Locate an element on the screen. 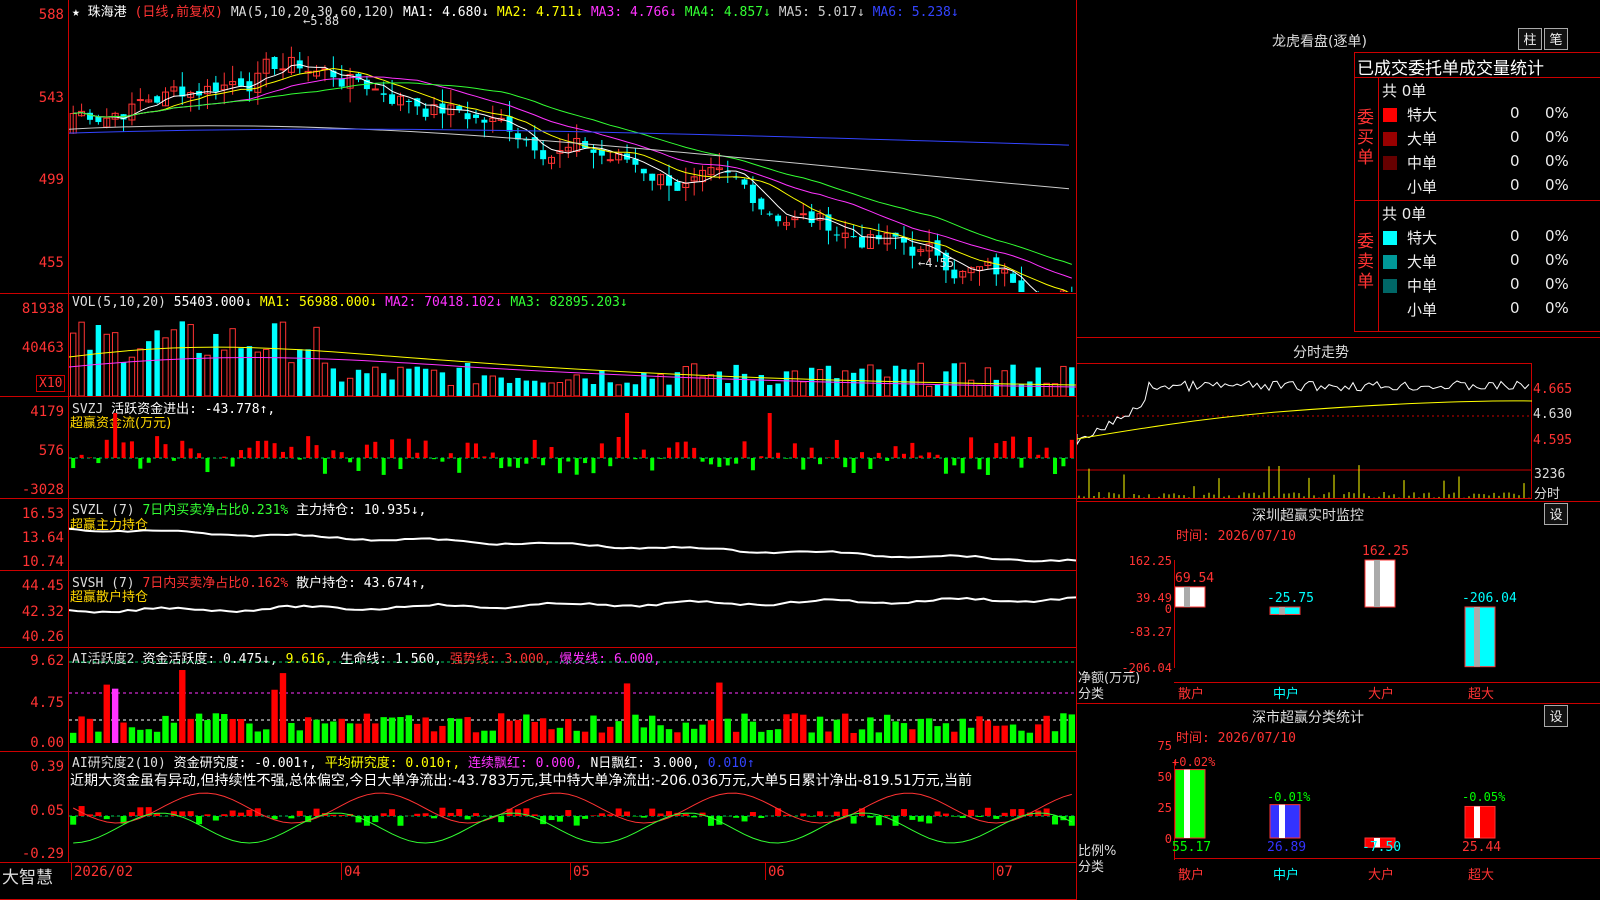 This screenshot has height=900, width=1600. main-holding-chart is located at coordinates (572, 534).